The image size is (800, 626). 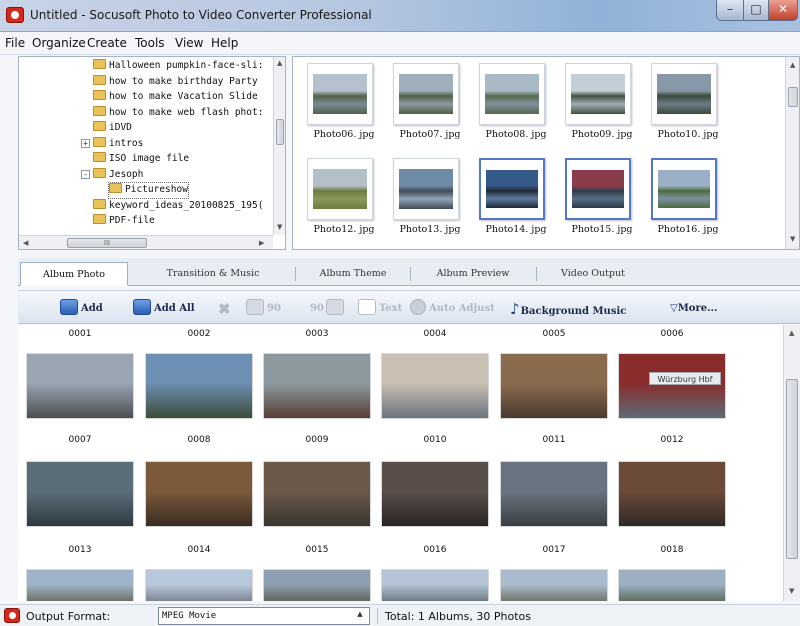 What do you see at coordinates (85, 143) in the screenshot?
I see `expand-icon: +` at bounding box center [85, 143].